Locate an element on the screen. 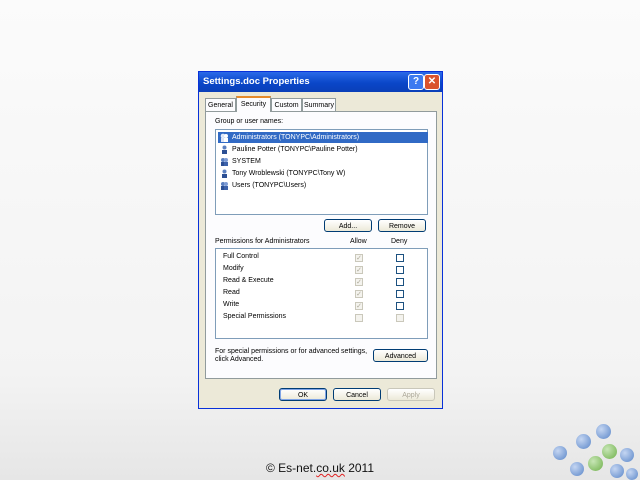  tab-security: Security is located at coordinates (253, 104).